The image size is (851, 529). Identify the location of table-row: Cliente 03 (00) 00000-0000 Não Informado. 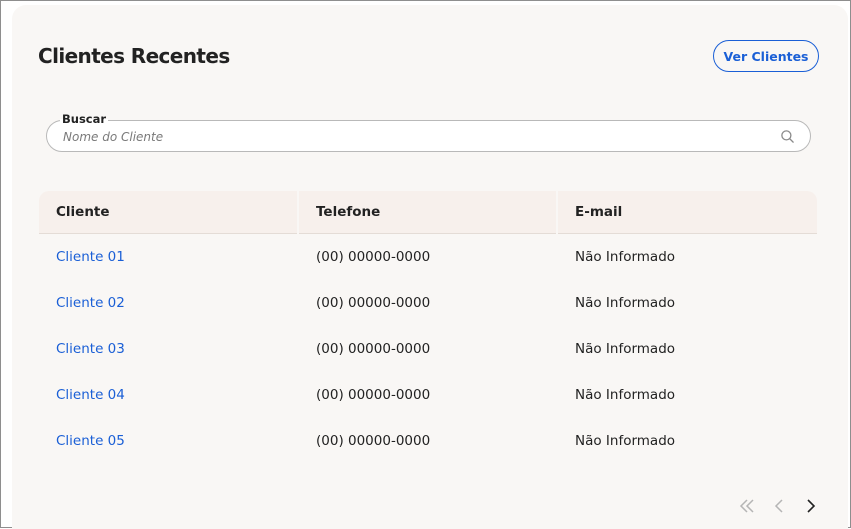
(428, 349).